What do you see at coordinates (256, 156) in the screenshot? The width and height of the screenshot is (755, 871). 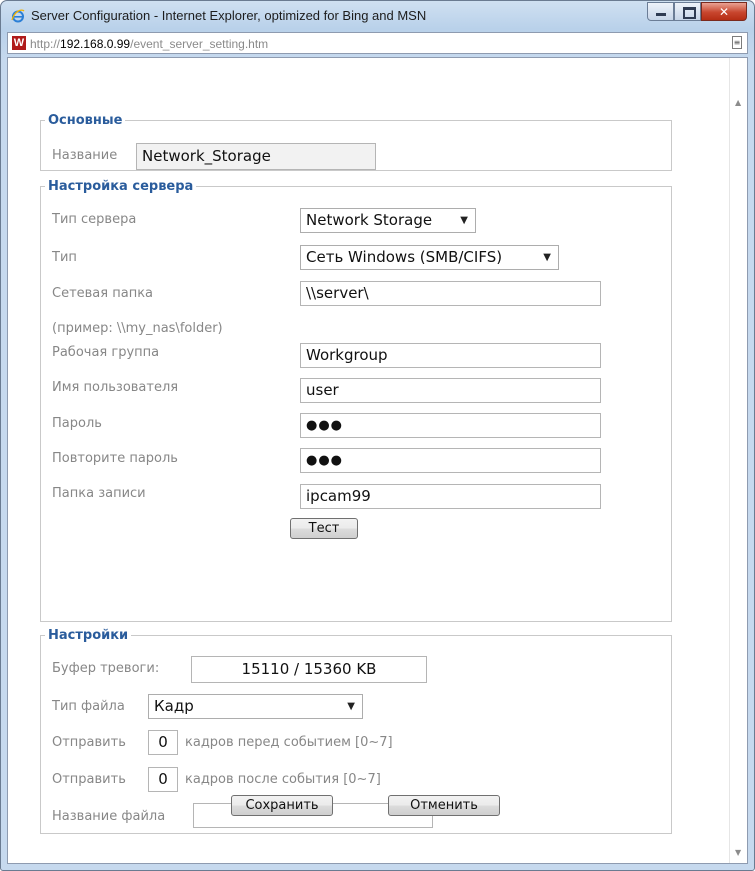 I see `name-field: Network_Storage` at bounding box center [256, 156].